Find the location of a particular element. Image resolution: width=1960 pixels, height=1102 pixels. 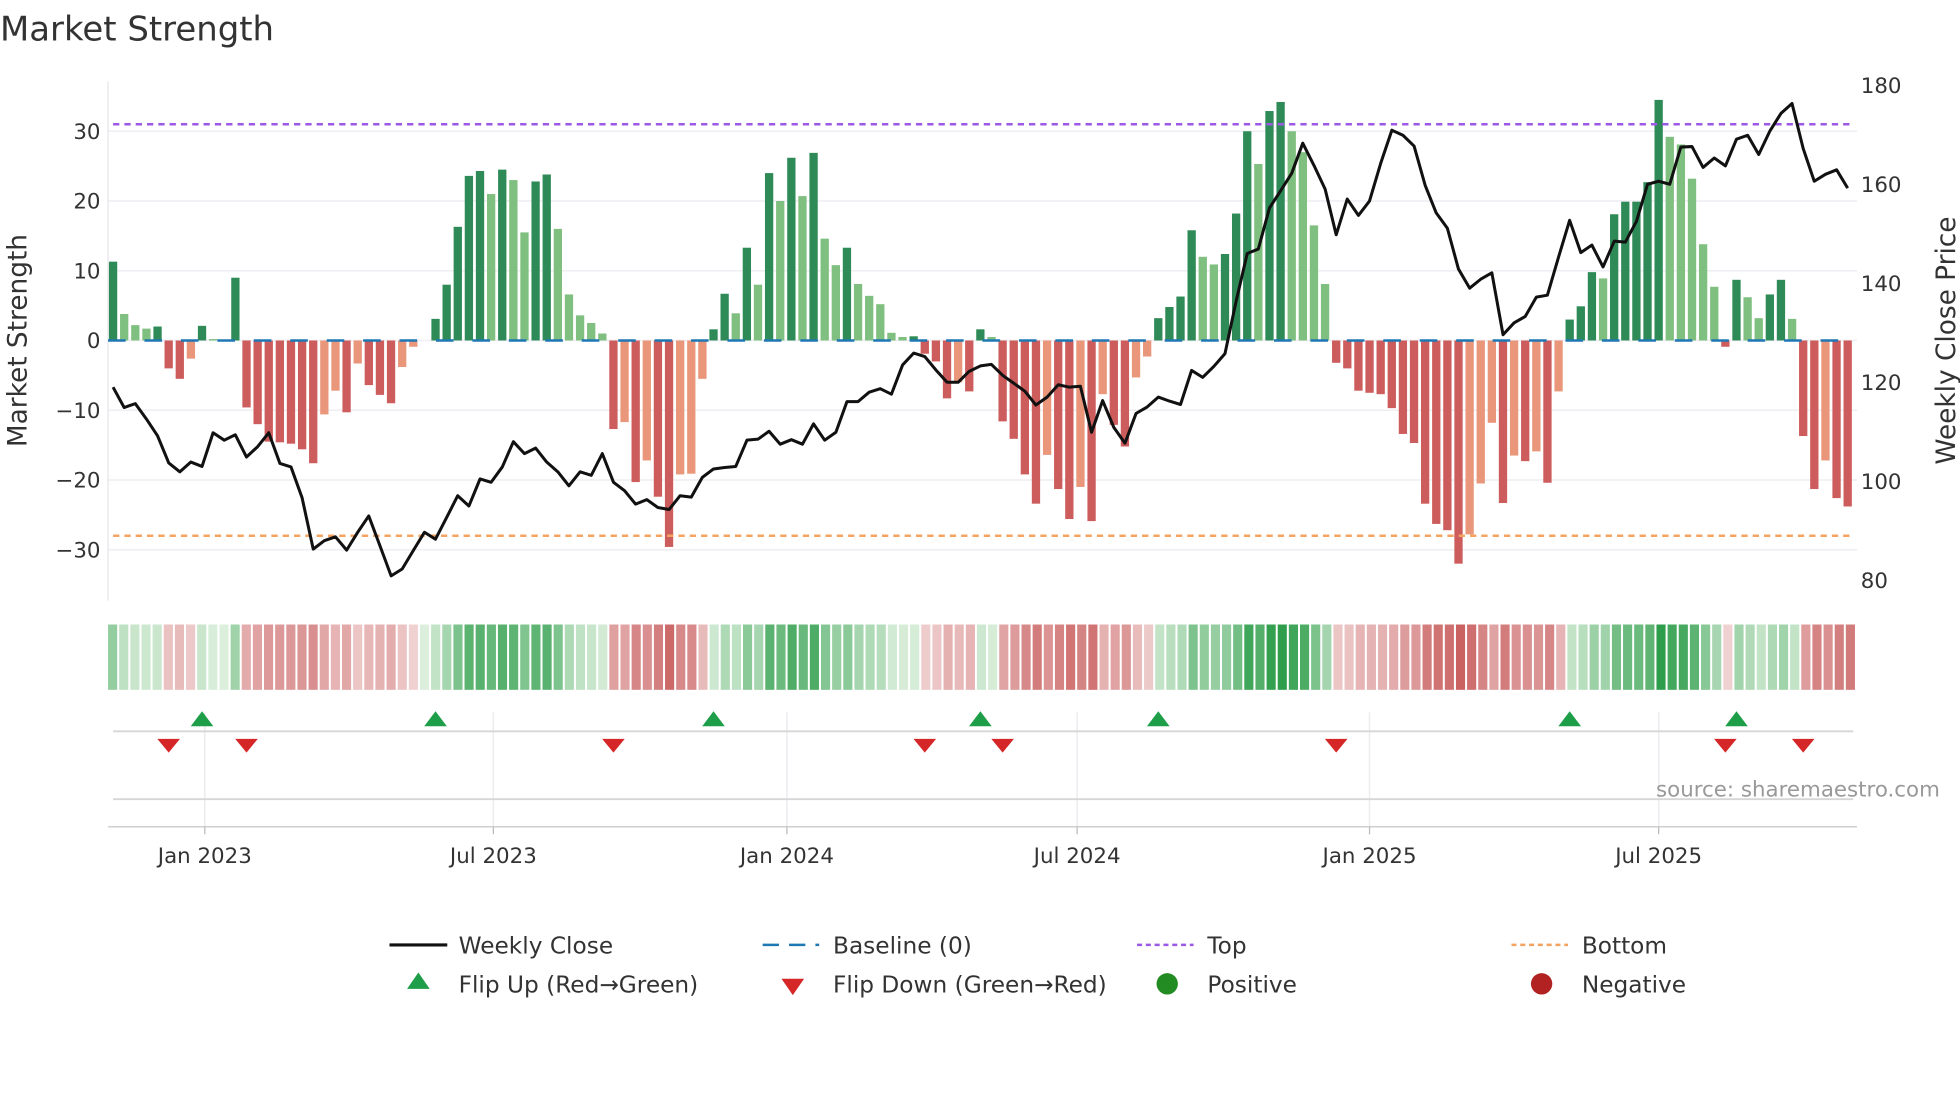

x-tick-label: Jul 2024 is located at coordinates (1076, 856).